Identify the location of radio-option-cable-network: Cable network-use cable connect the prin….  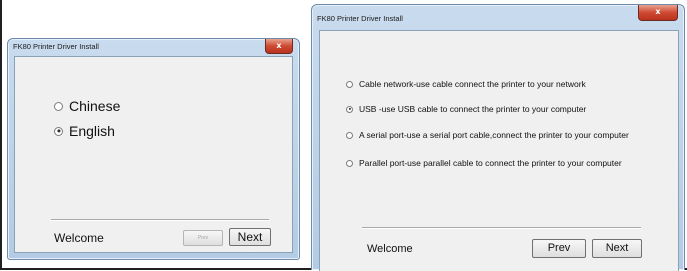
(466, 84).